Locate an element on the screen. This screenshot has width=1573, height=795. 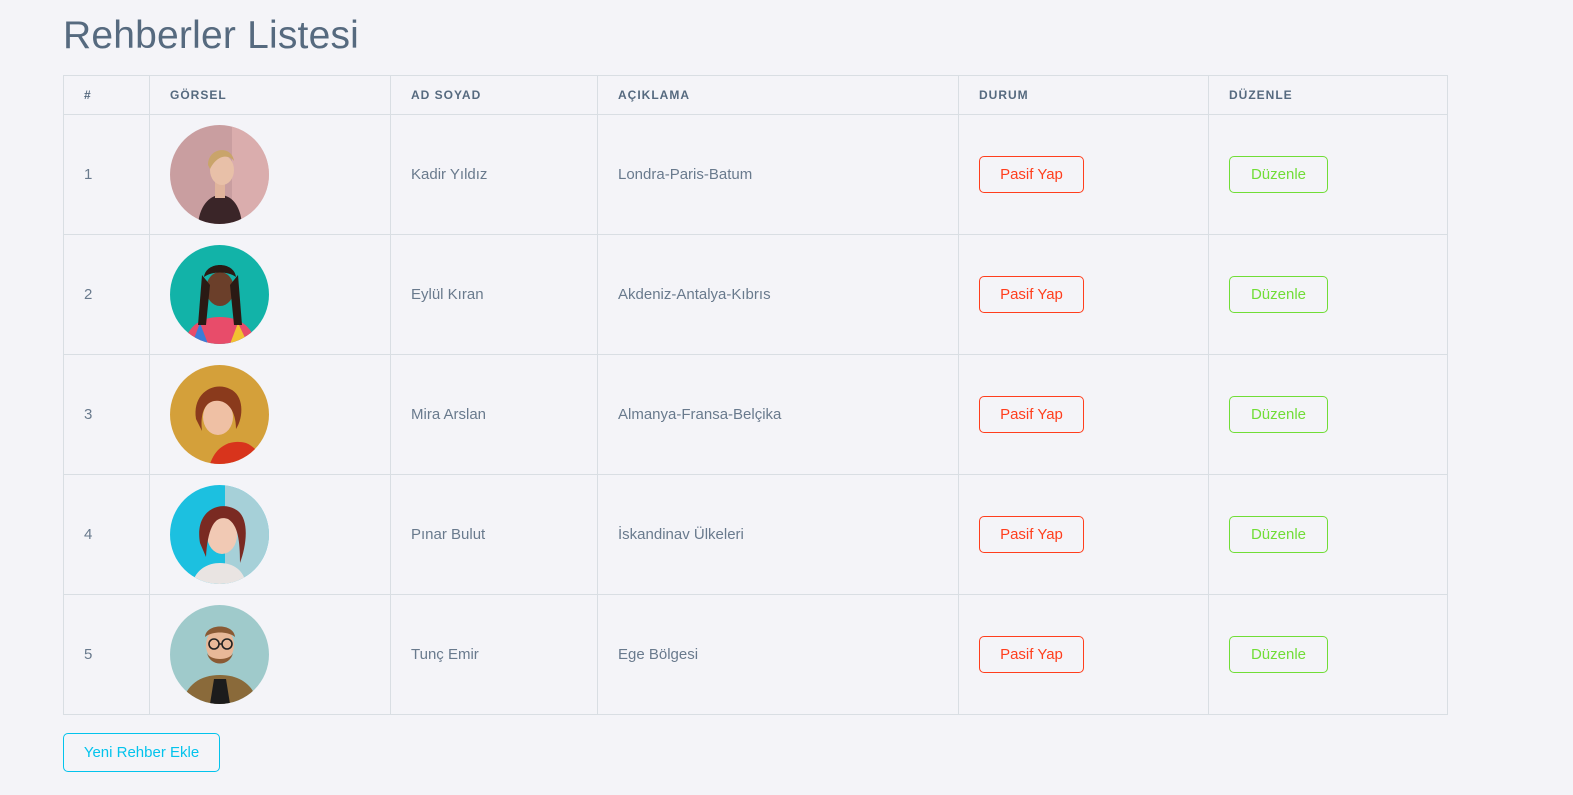
header-num: # is located at coordinates (106, 95).